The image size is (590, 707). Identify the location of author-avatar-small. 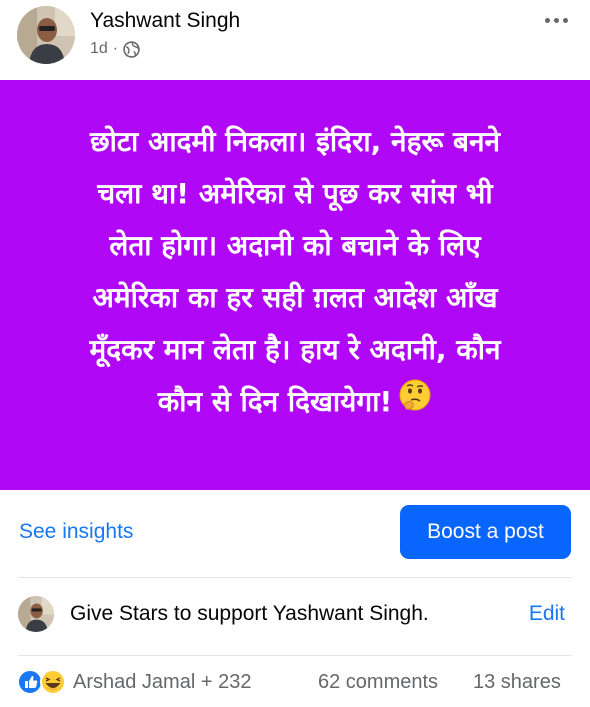
(36, 614).